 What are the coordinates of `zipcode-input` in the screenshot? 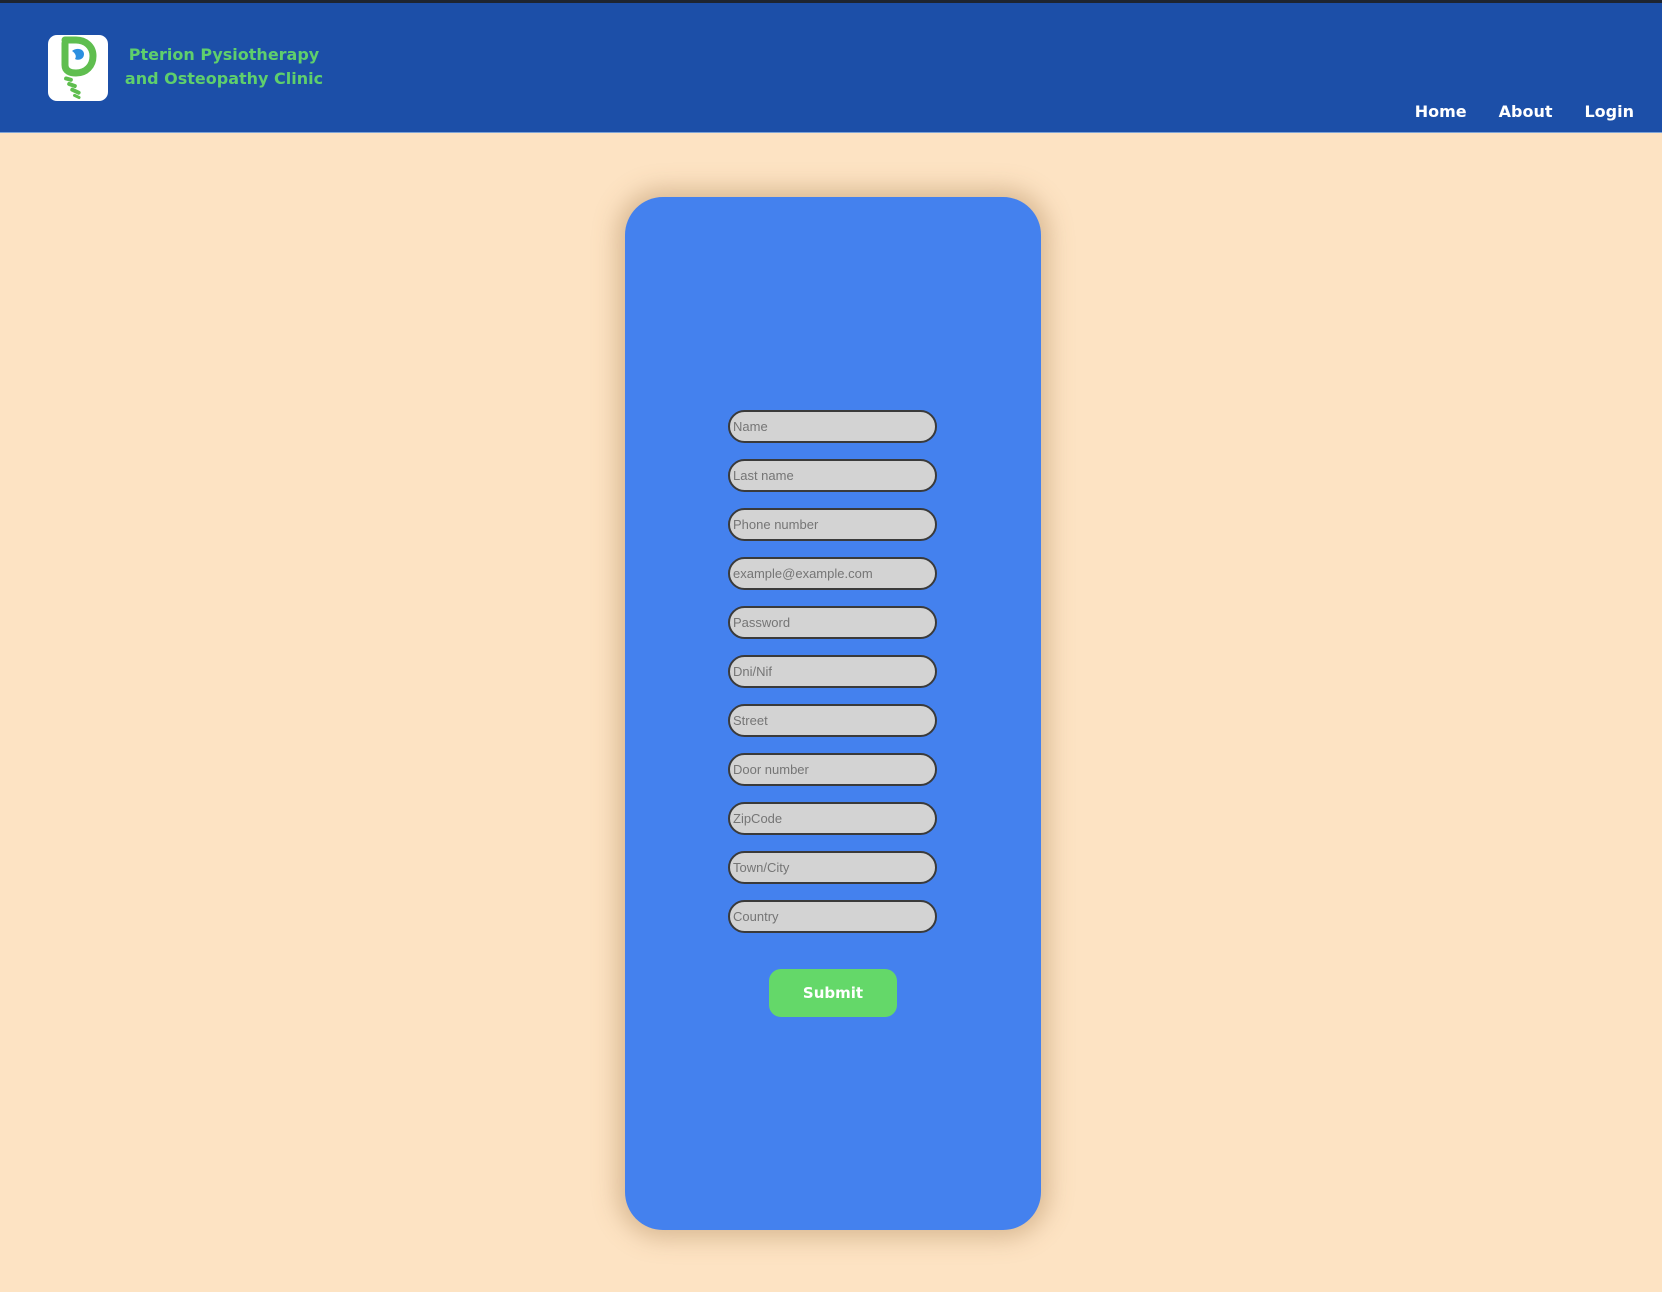 It's located at (832, 818).